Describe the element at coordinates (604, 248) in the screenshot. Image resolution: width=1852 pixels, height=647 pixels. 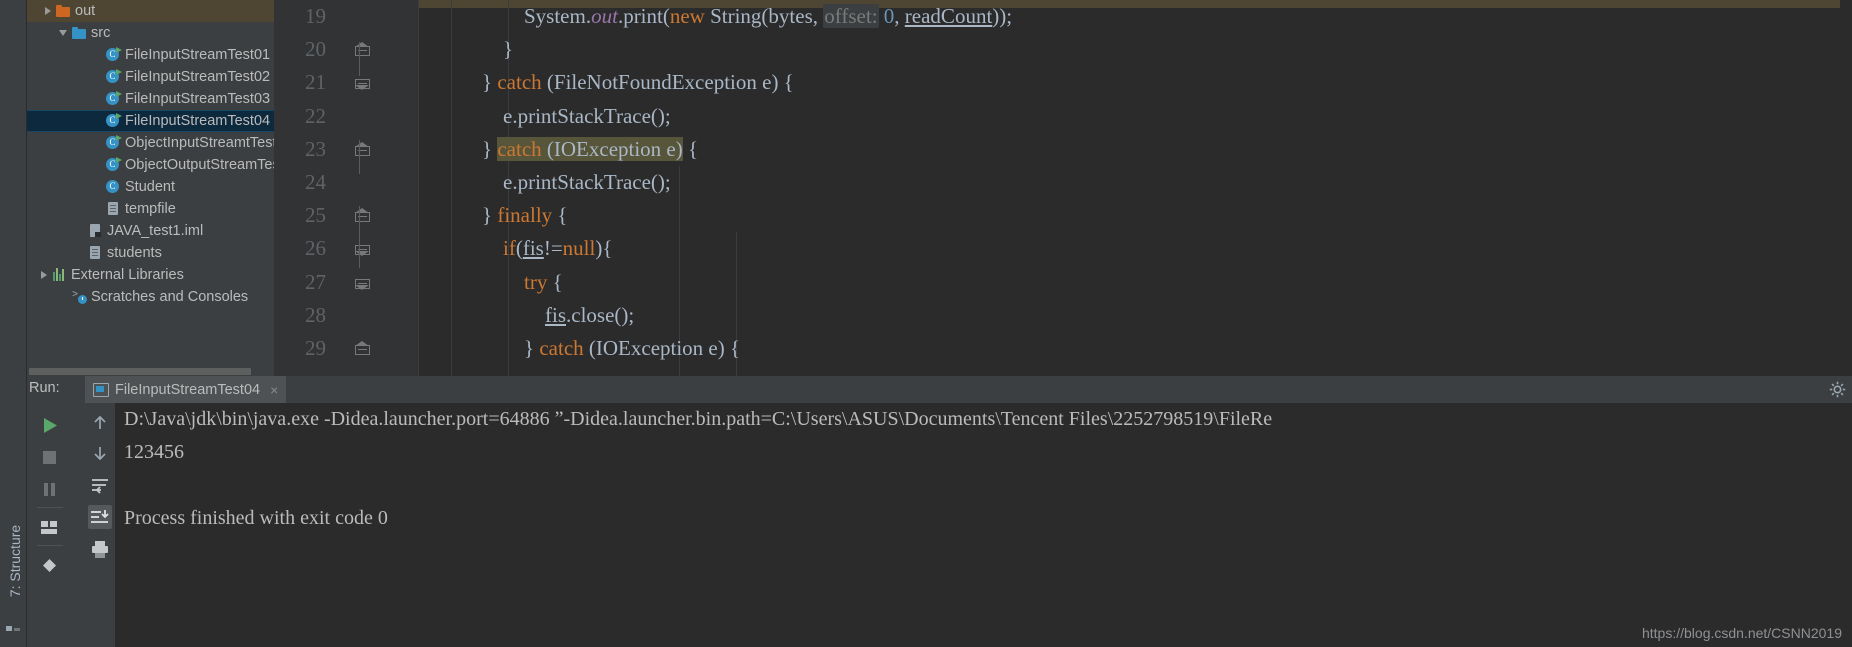
I see `code-token: ){` at that location.